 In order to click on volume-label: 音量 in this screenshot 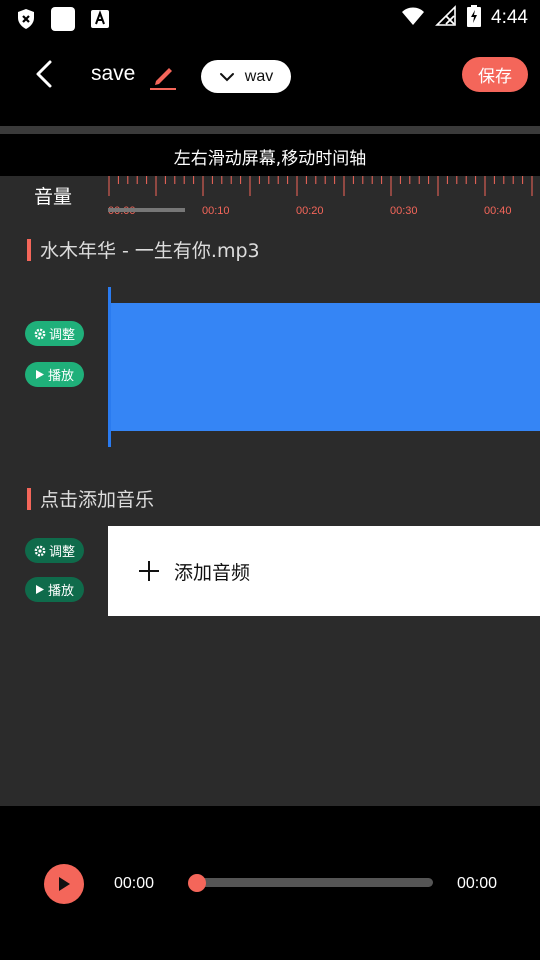, I will do `click(53, 197)`.